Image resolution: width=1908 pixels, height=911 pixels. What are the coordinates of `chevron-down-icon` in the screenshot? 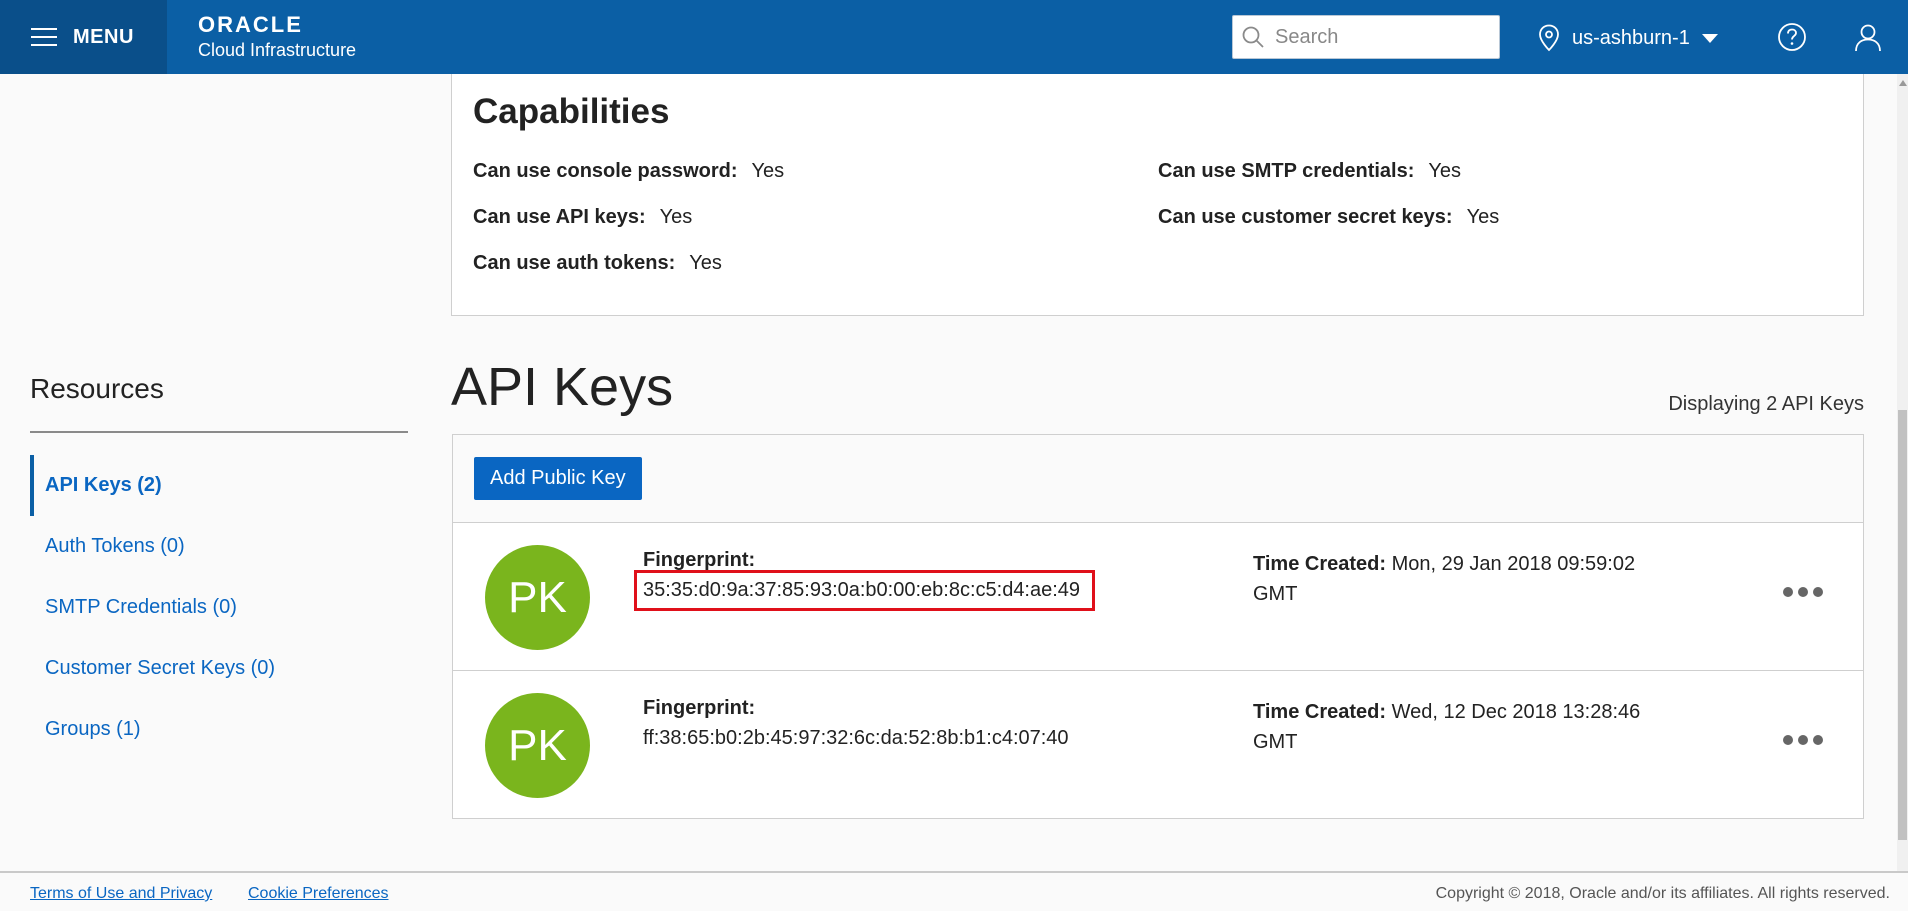 It's located at (1709, 38).